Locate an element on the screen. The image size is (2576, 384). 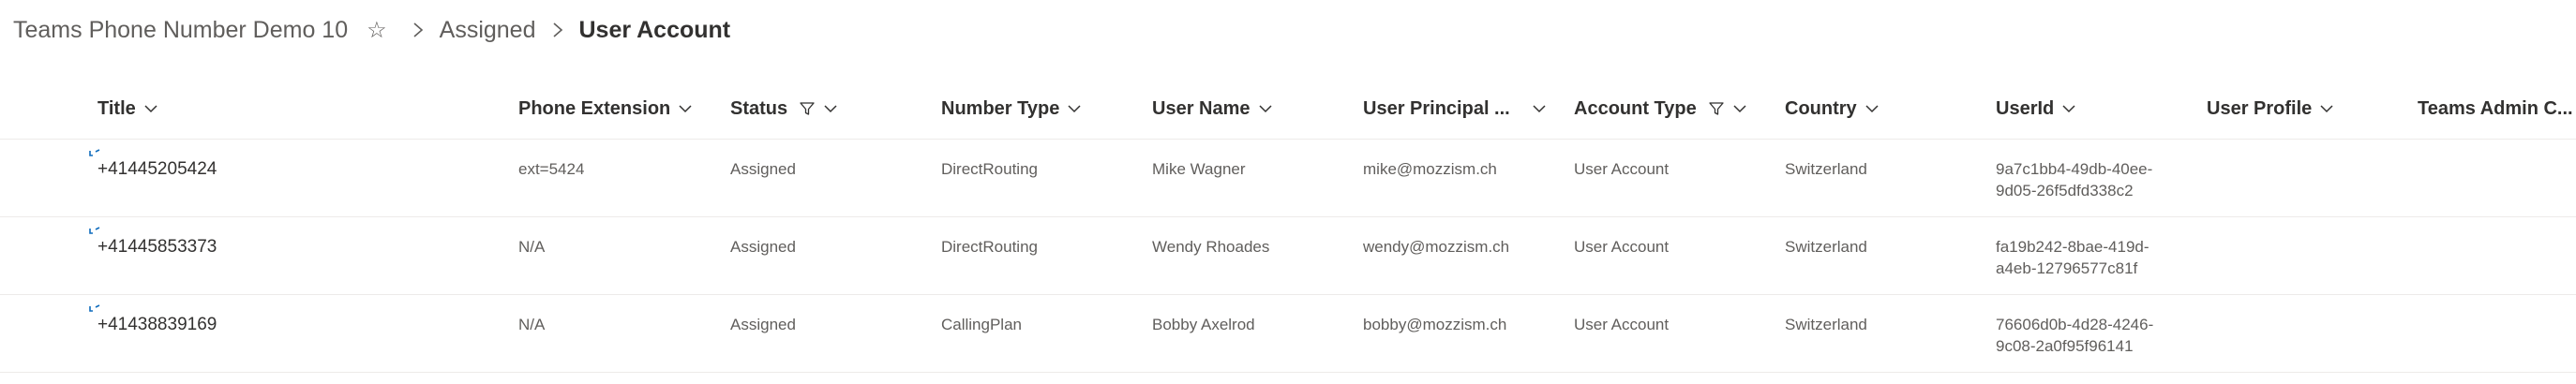
column-header-user-name: User Name is located at coordinates (1212, 109).